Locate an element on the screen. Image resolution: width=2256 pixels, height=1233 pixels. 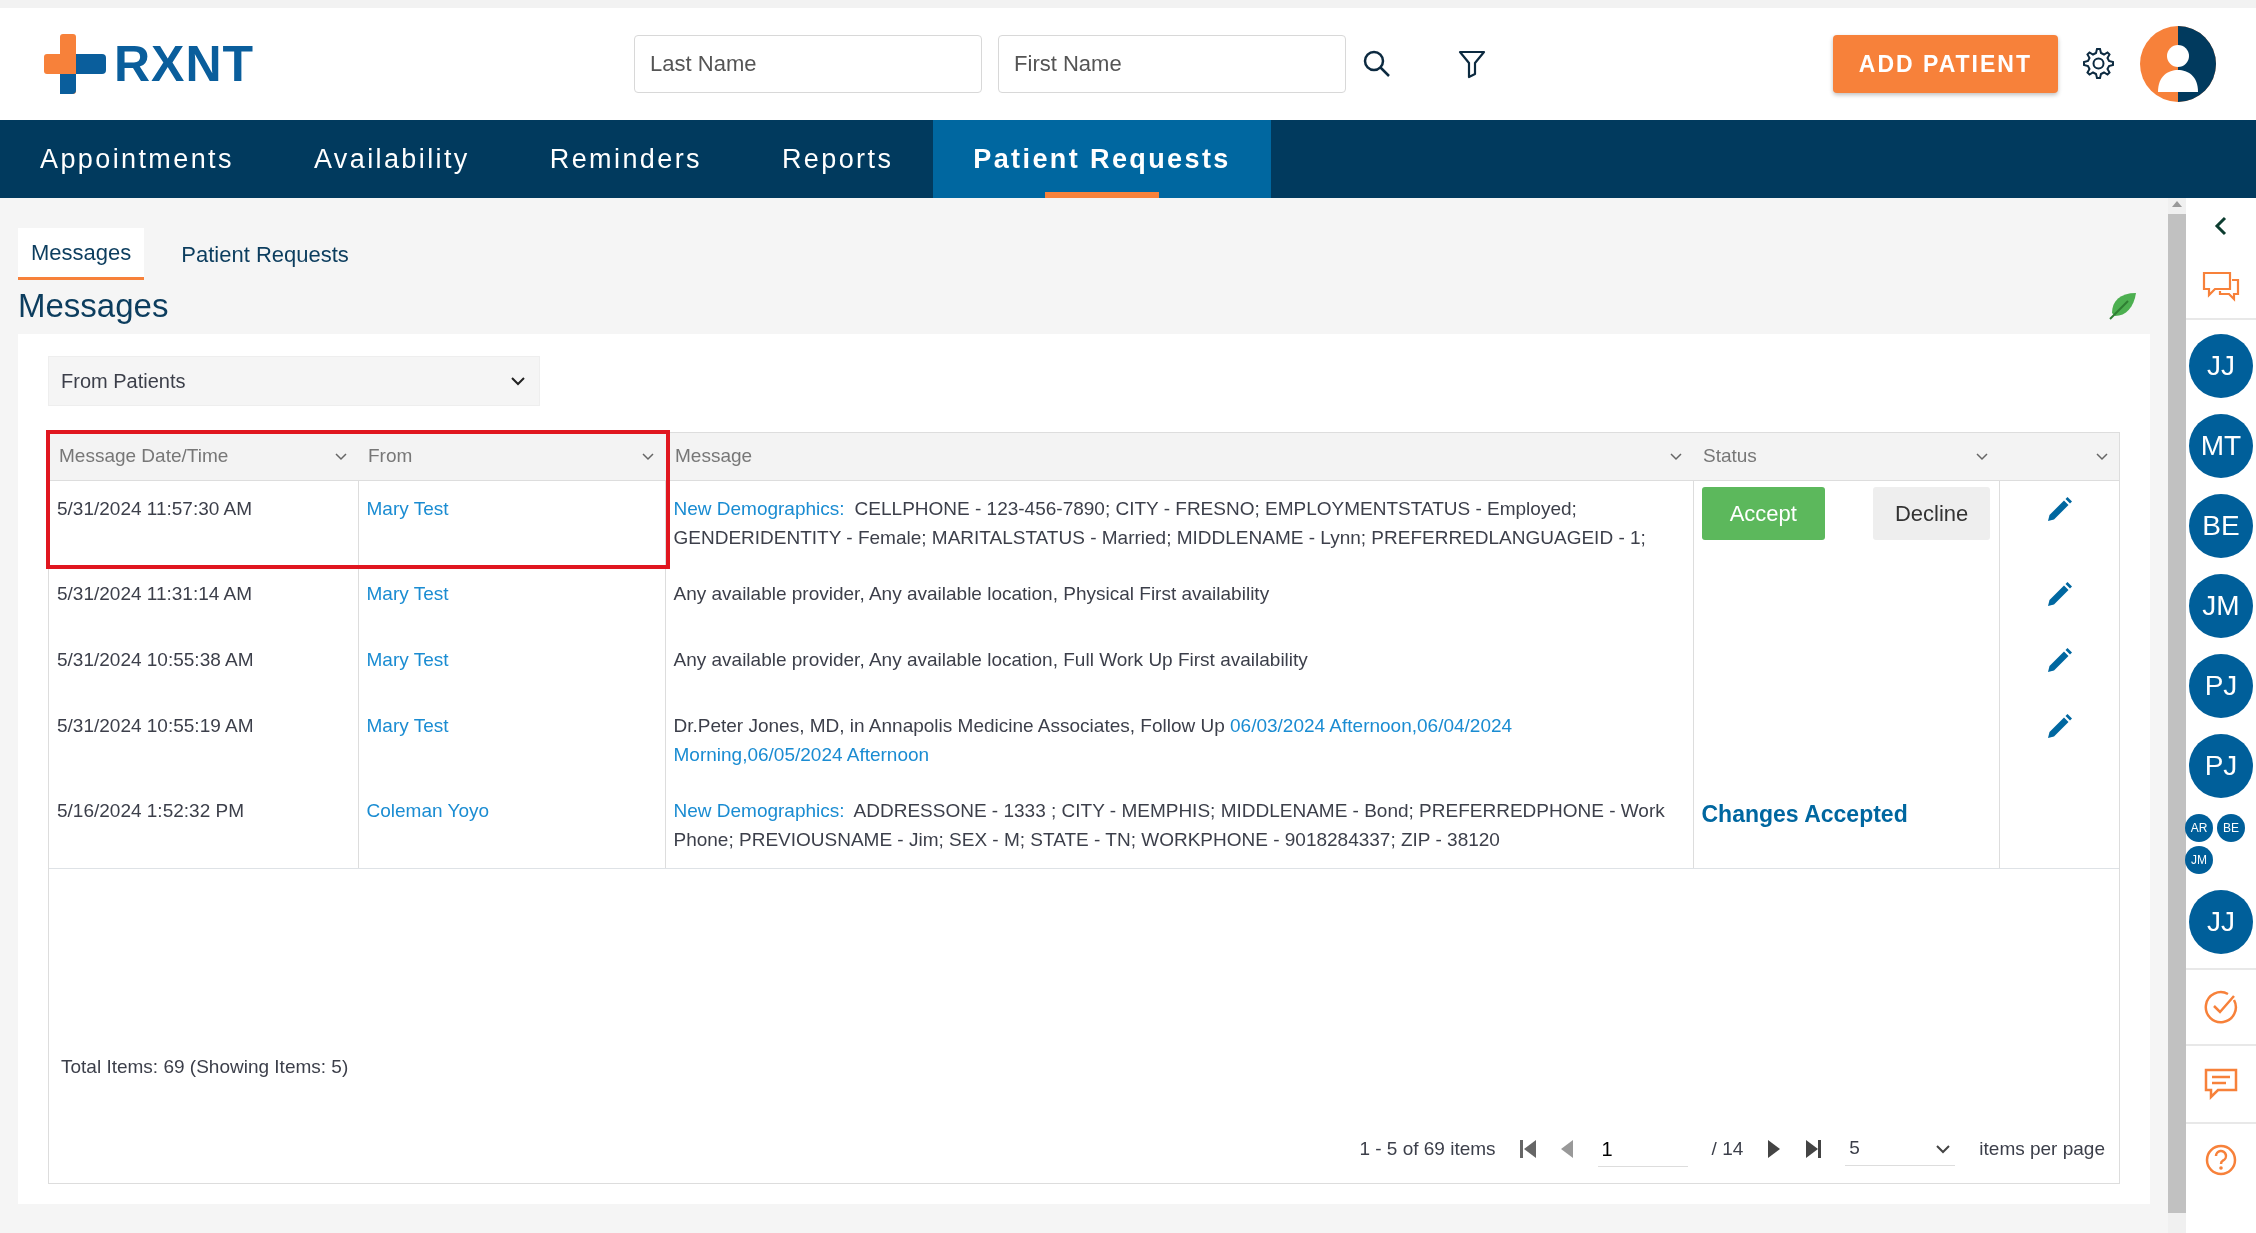
filter-icon is located at coordinates (1472, 64).